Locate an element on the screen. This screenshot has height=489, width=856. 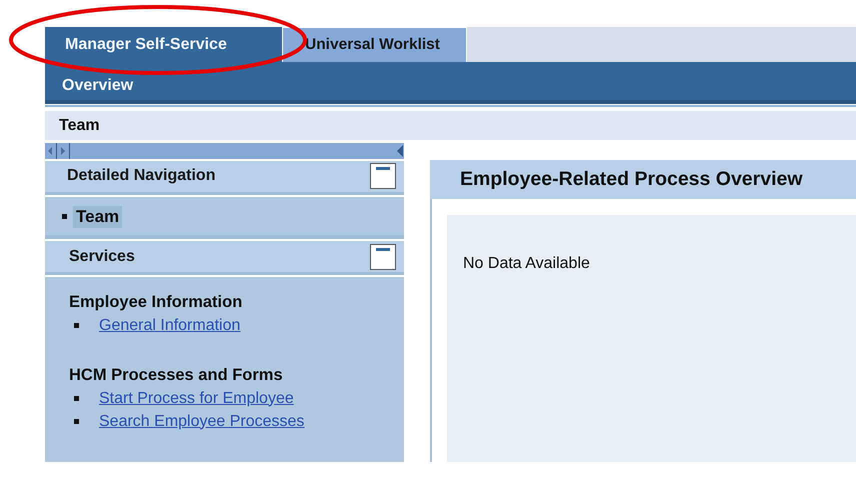
panel-title: Employee-Related Process Overview is located at coordinates (643, 179).